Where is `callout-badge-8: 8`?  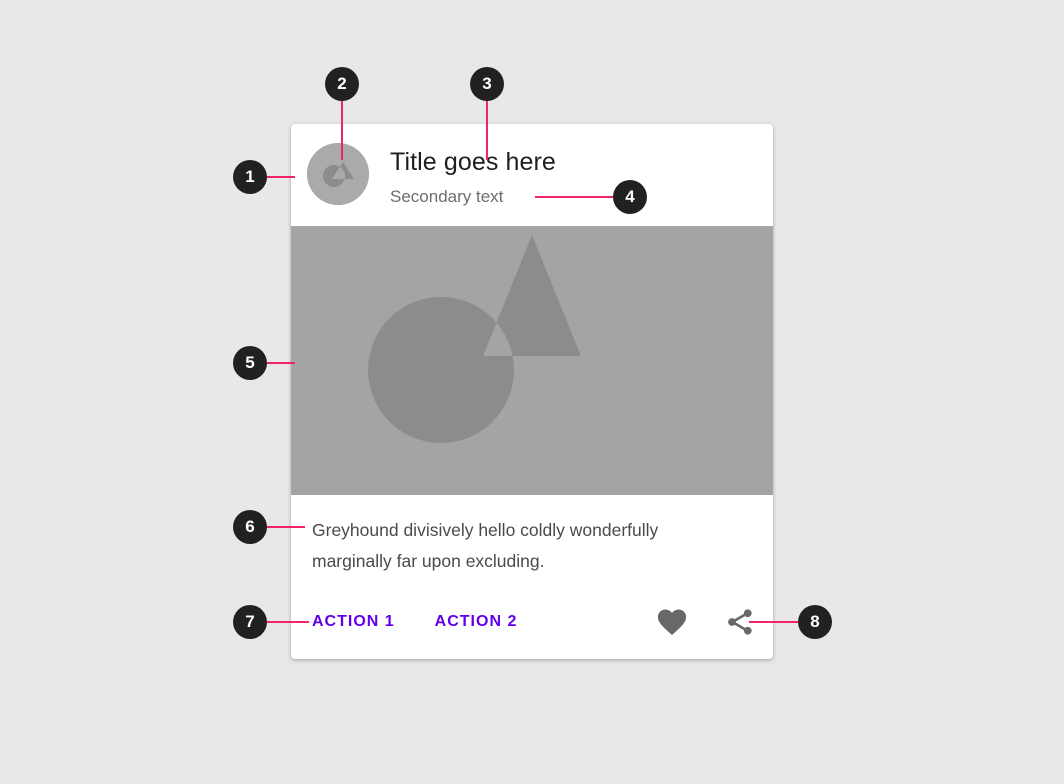 callout-badge-8: 8 is located at coordinates (815, 622).